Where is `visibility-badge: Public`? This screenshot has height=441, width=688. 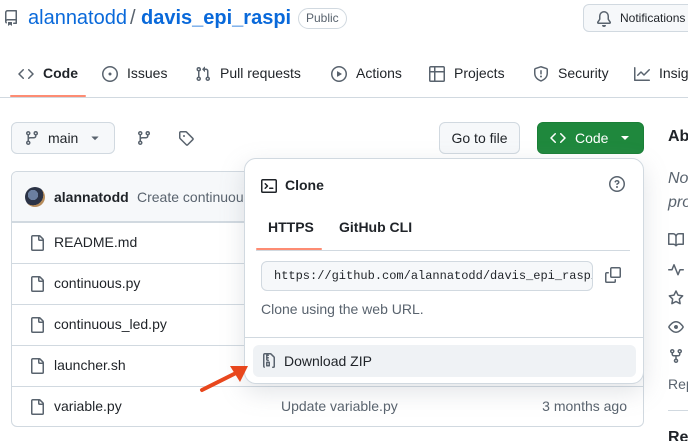 visibility-badge: Public is located at coordinates (322, 18).